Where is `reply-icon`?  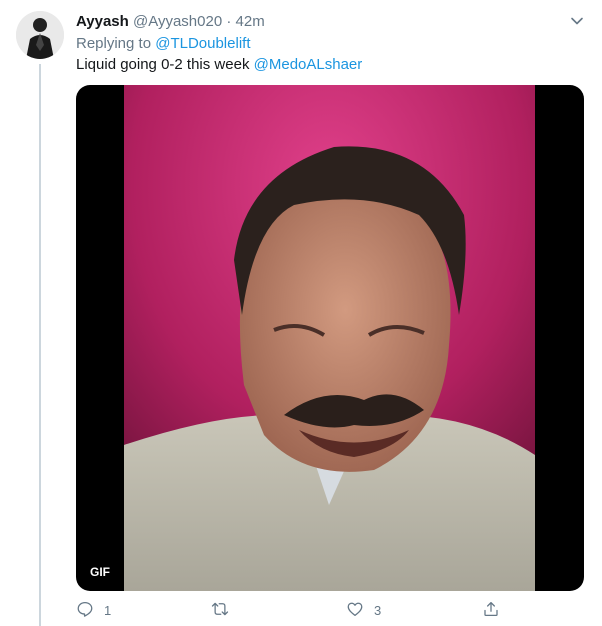 reply-icon is located at coordinates (85, 610).